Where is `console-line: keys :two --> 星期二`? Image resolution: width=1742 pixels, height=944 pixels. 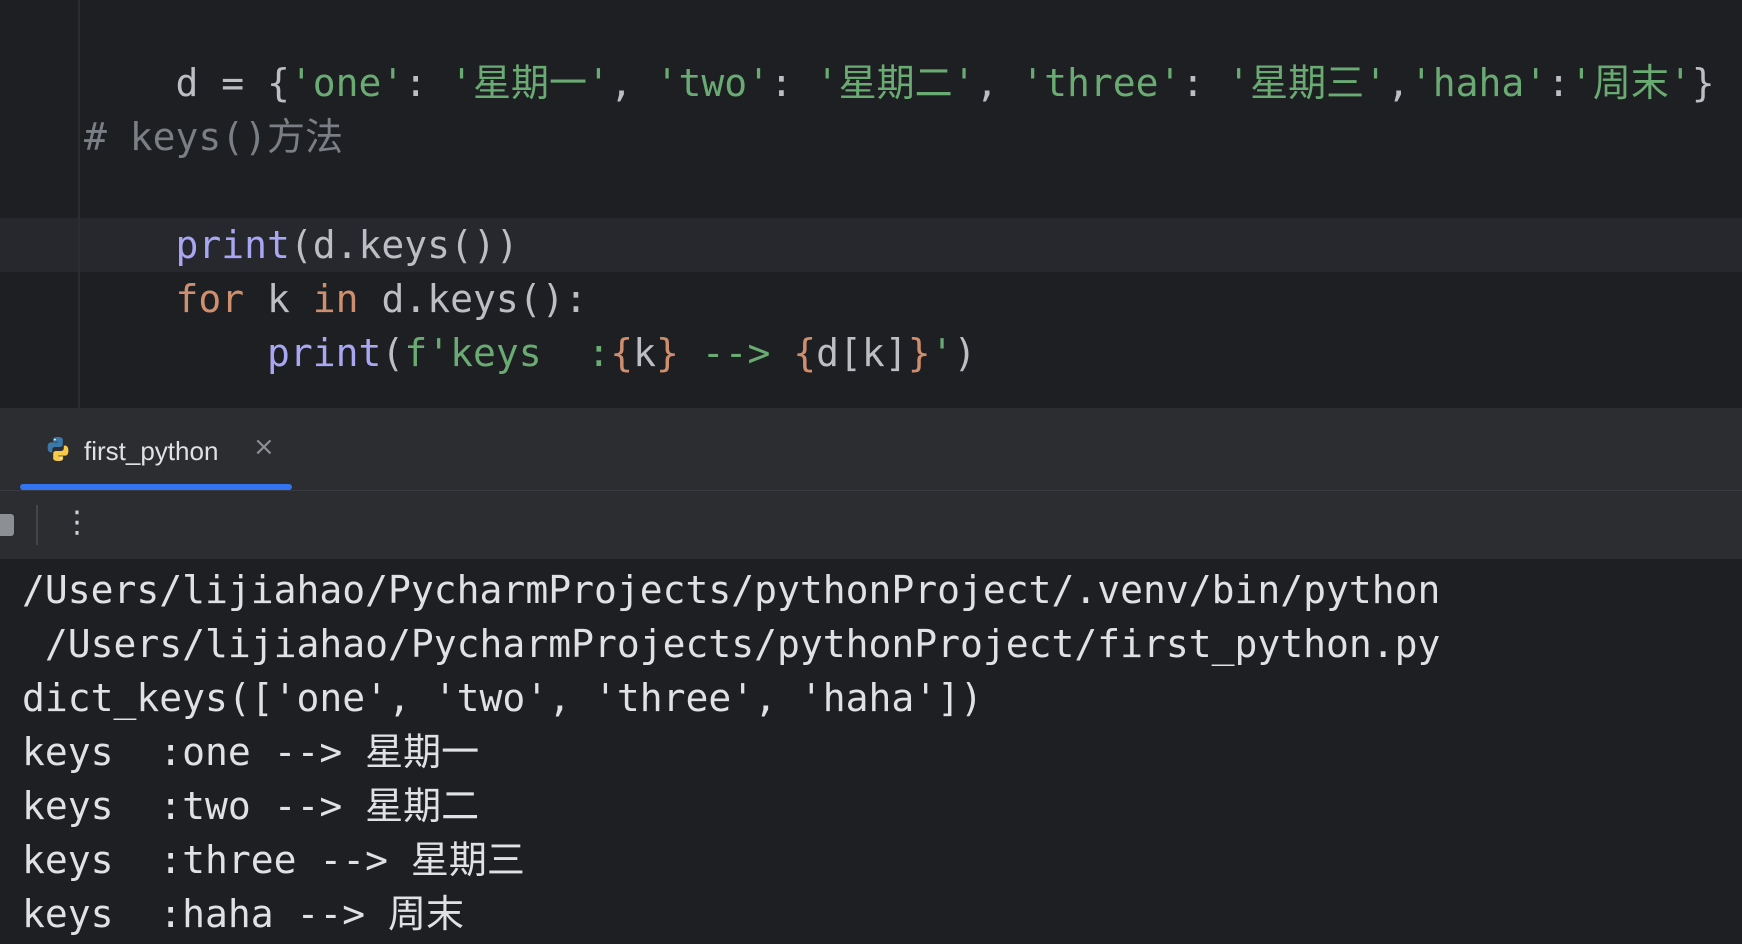 console-line: keys :two --> 星期二 is located at coordinates (251, 806).